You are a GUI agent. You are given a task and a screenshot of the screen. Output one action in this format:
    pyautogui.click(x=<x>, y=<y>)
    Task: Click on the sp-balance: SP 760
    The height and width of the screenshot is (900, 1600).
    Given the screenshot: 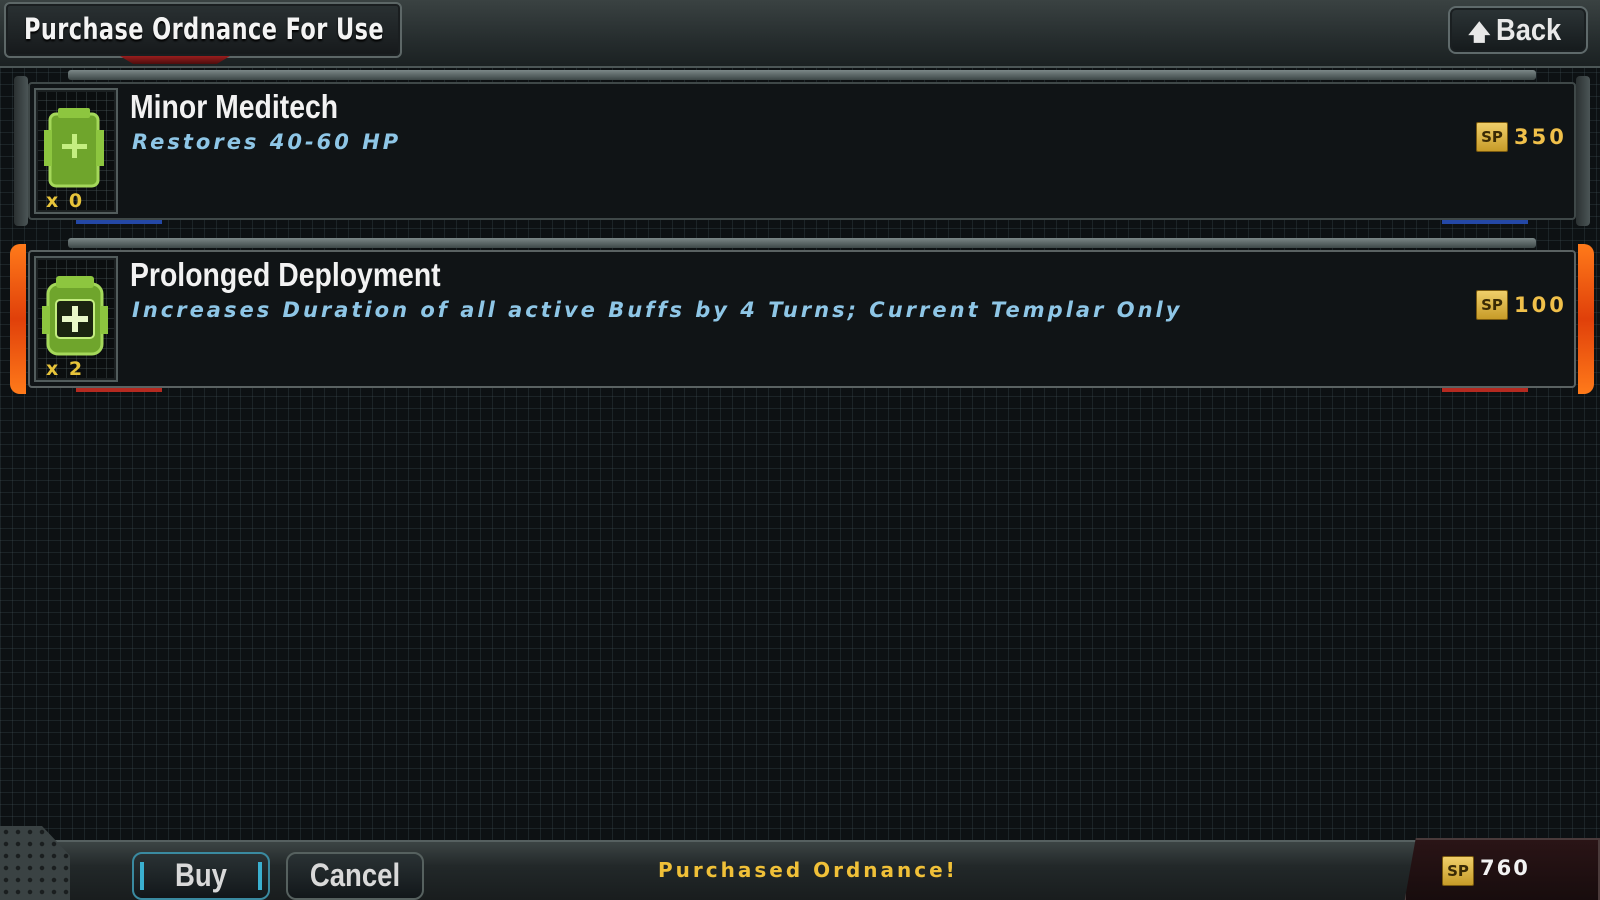 What is the action you would take?
    pyautogui.click(x=1502, y=869)
    